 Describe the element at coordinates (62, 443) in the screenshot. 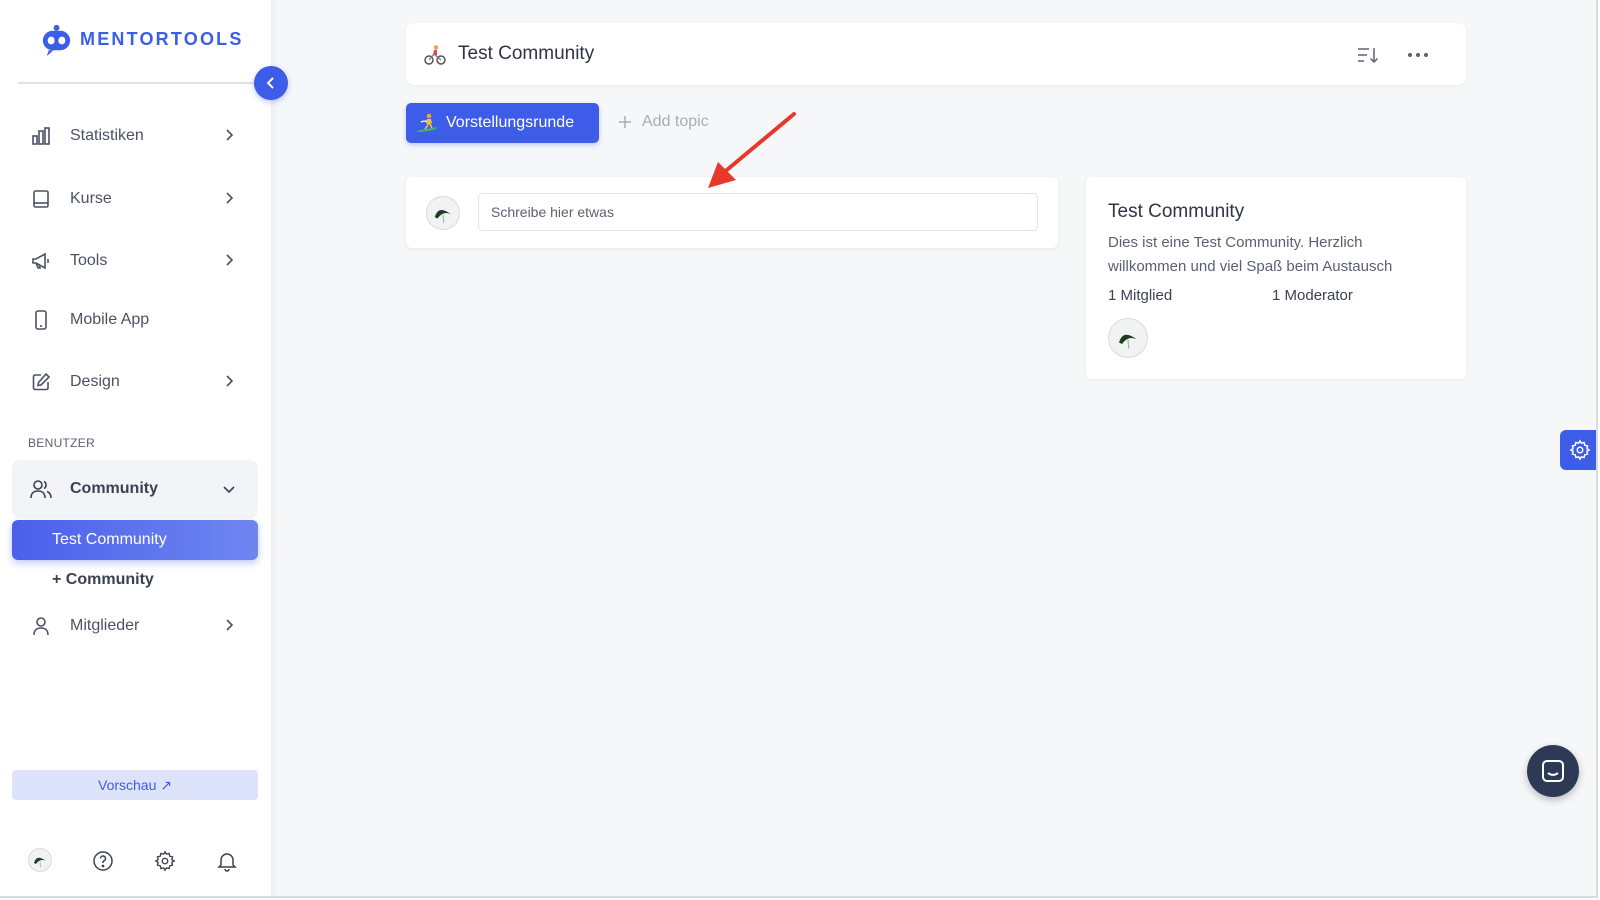

I see `section-label: BENUTZER` at that location.